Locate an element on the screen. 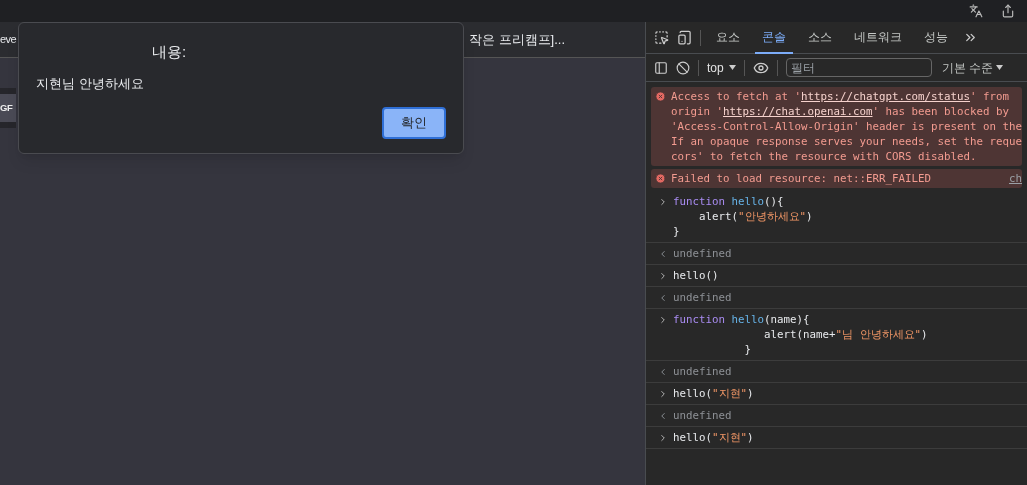  code-line: Access to fetch at 'https://chatgpt.com/status' from is located at coordinates (840, 96).